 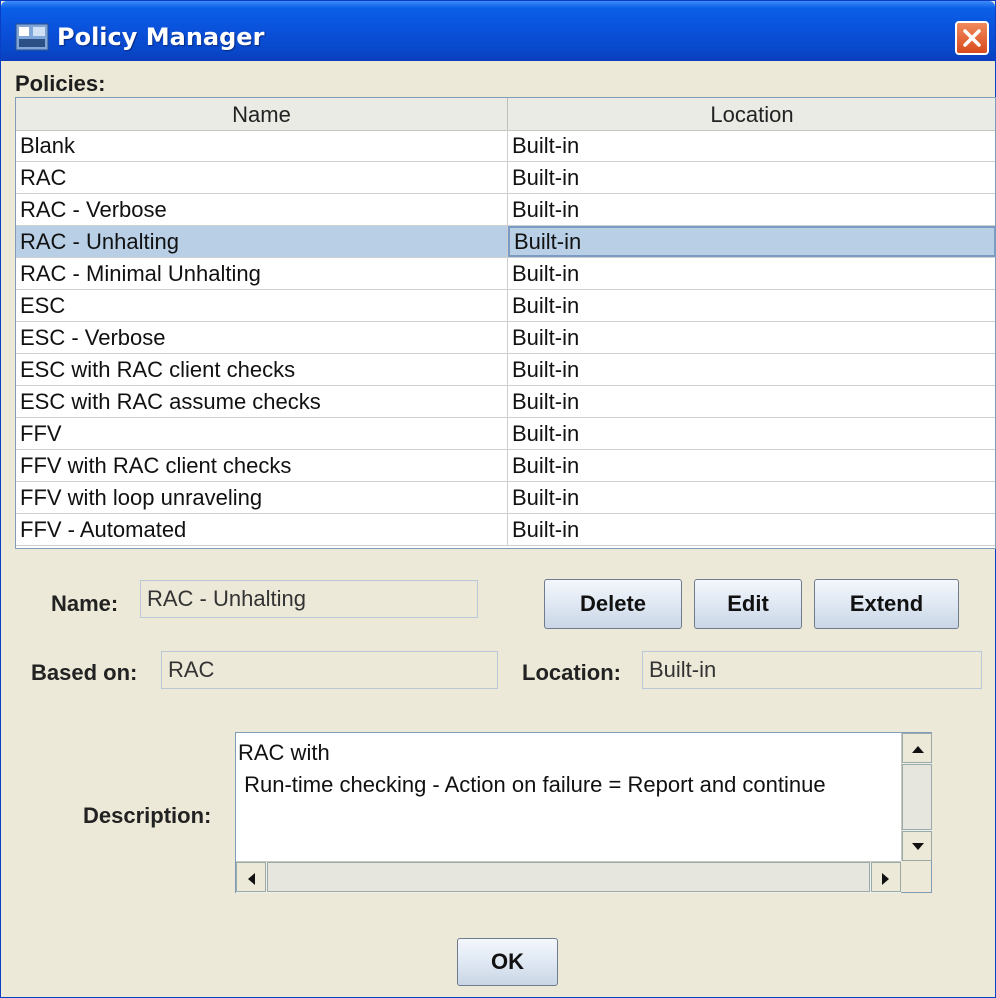 I want to click on name-field: RAC - Unhalting, so click(x=309, y=599).